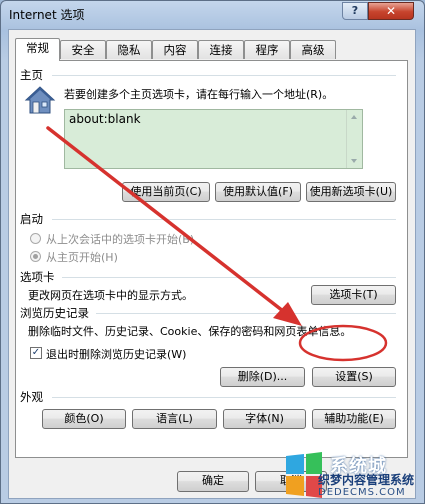 Image resolution: width=425 pixels, height=504 pixels. What do you see at coordinates (120, 239) in the screenshot?
I see `startup-last-session-label: 从上次会话中的选项卡开始(B)` at bounding box center [120, 239].